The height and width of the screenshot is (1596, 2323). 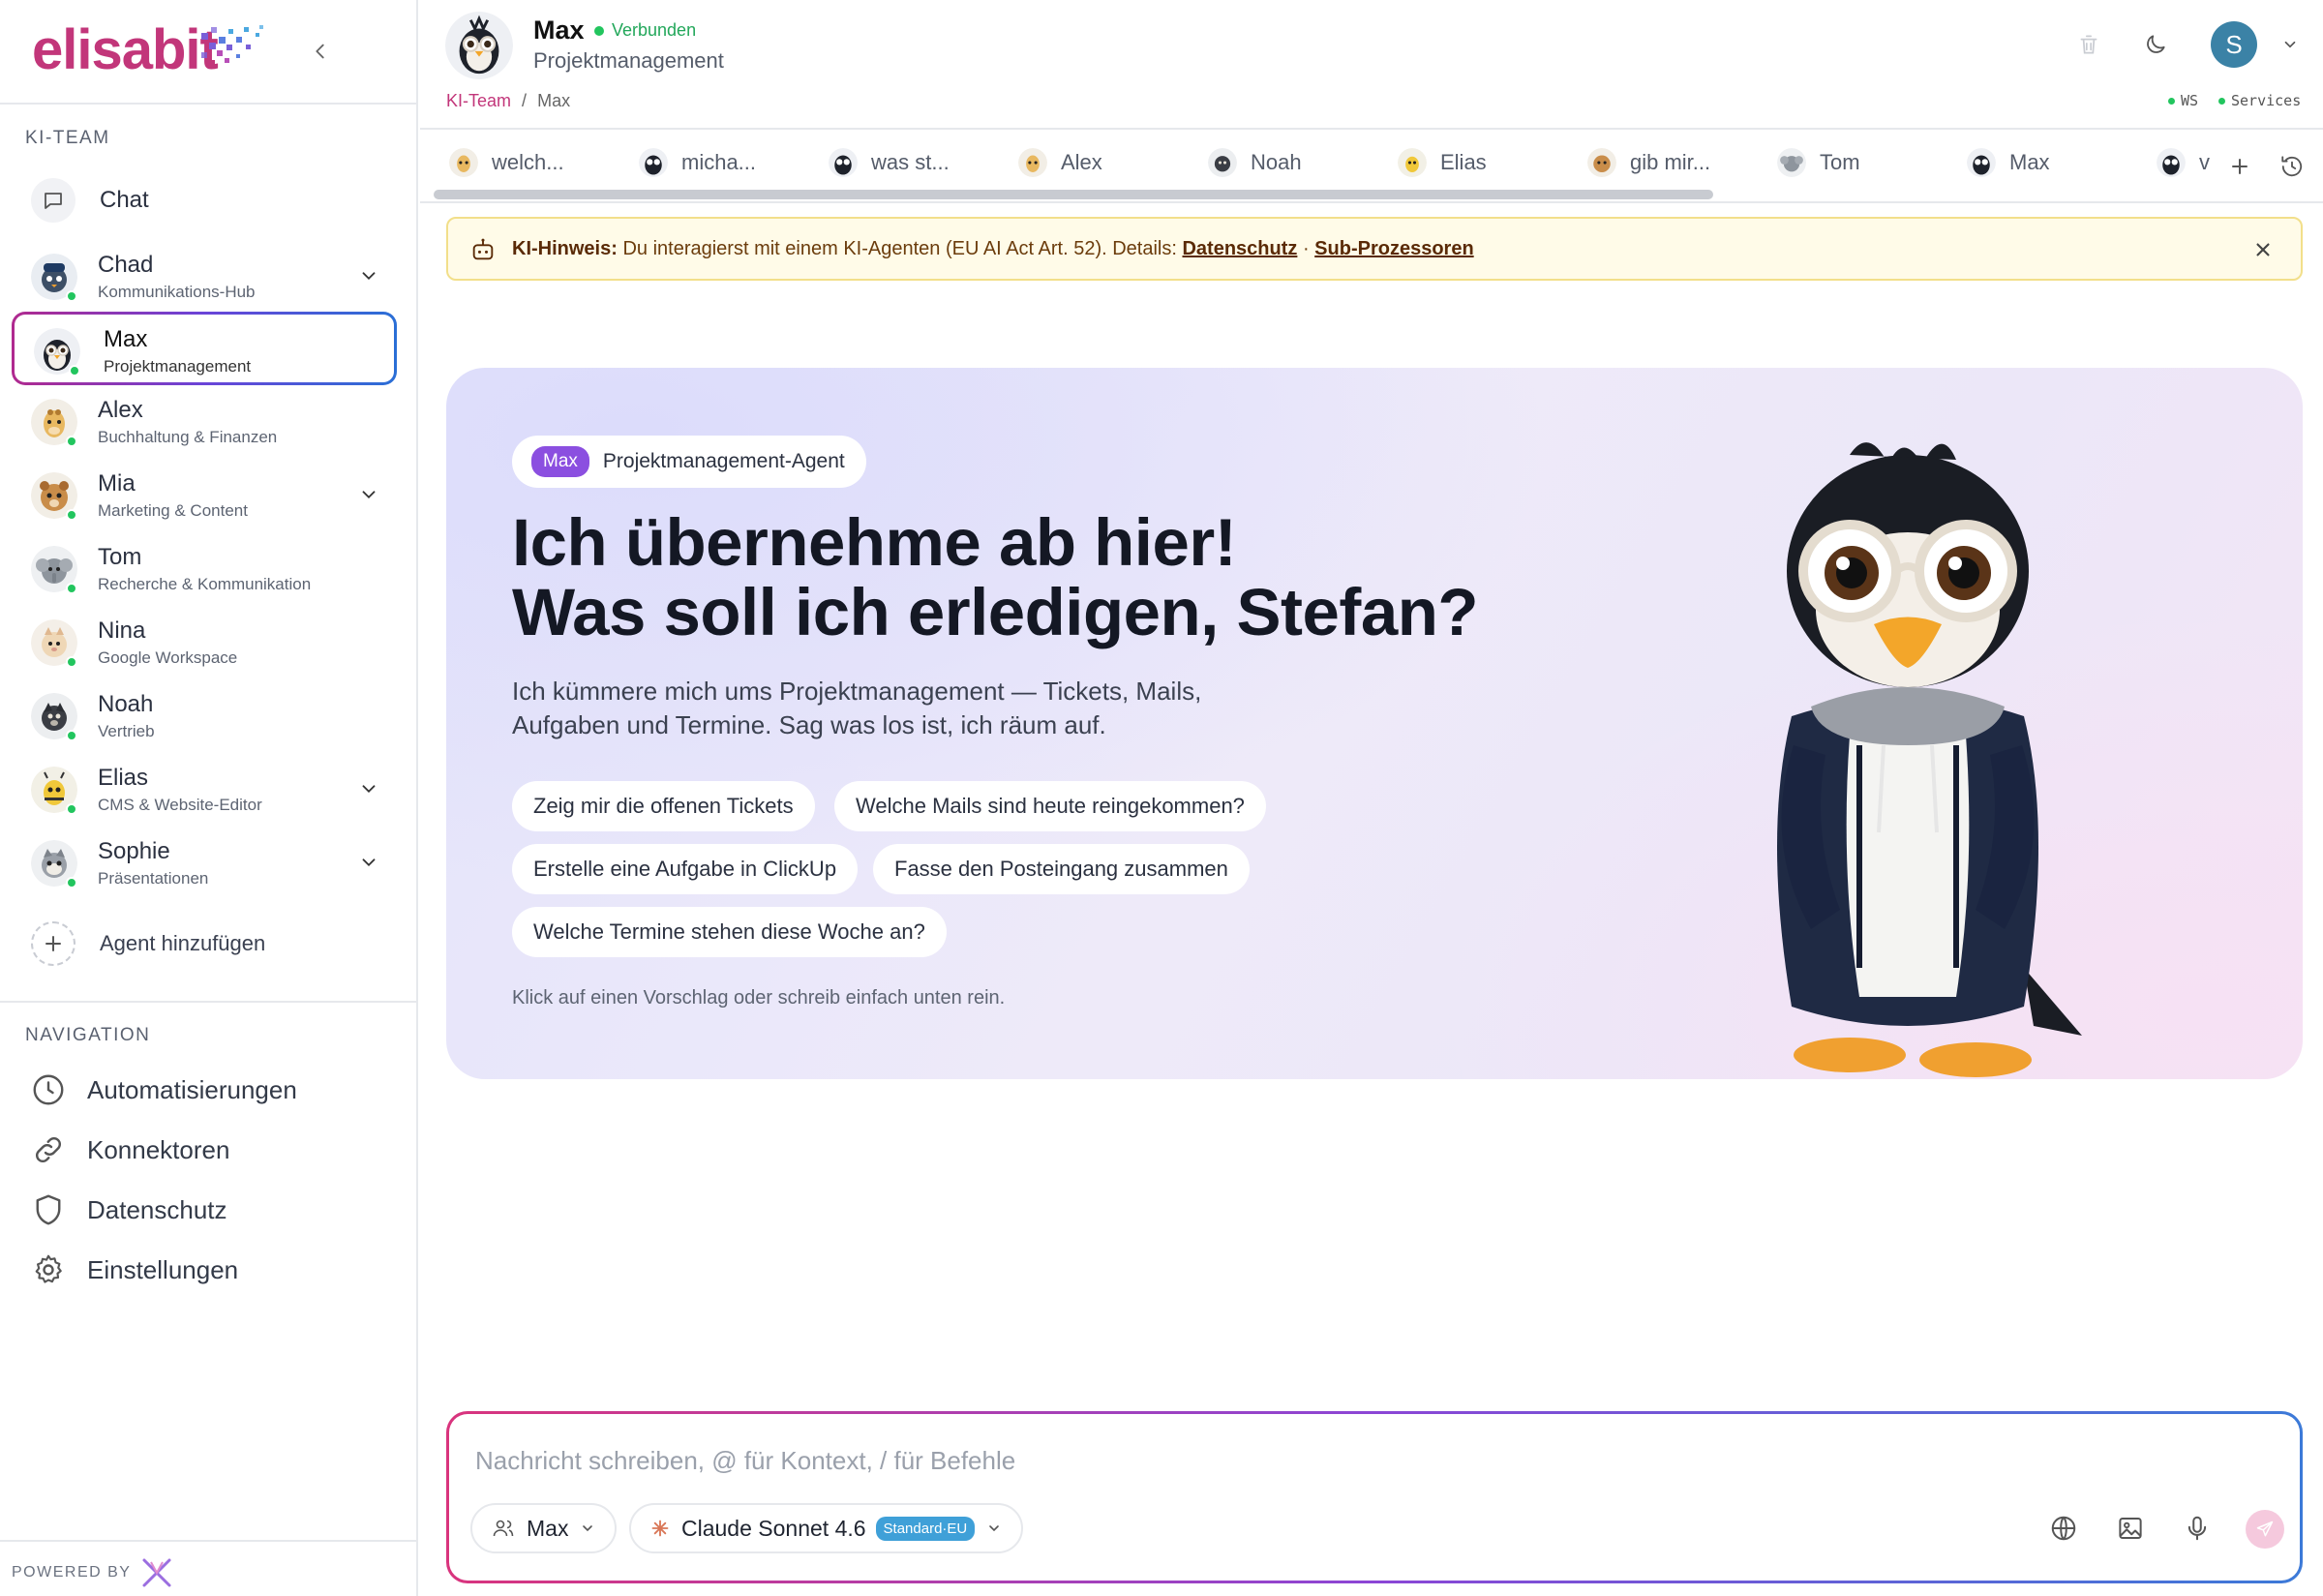 I want to click on sidebar-agent-max: Max Projektmanagement, so click(x=204, y=348).